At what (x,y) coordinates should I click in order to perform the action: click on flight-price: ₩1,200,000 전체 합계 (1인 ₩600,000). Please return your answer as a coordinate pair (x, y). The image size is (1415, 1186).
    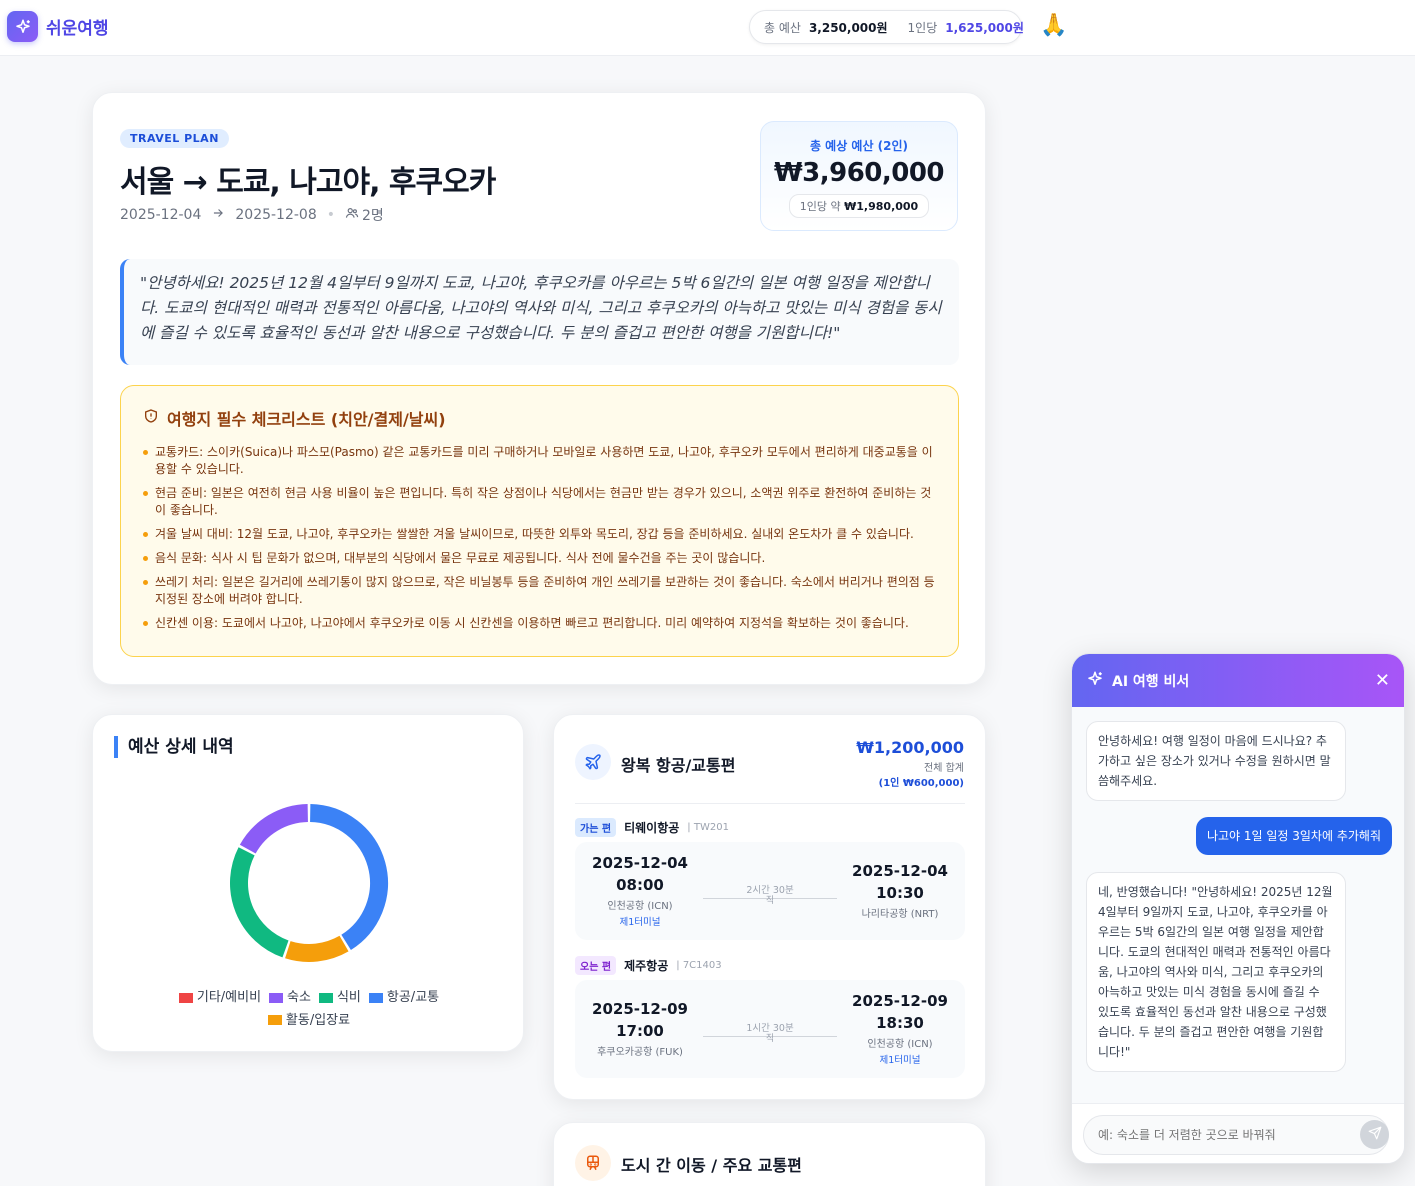
    Looking at the image, I should click on (910, 763).